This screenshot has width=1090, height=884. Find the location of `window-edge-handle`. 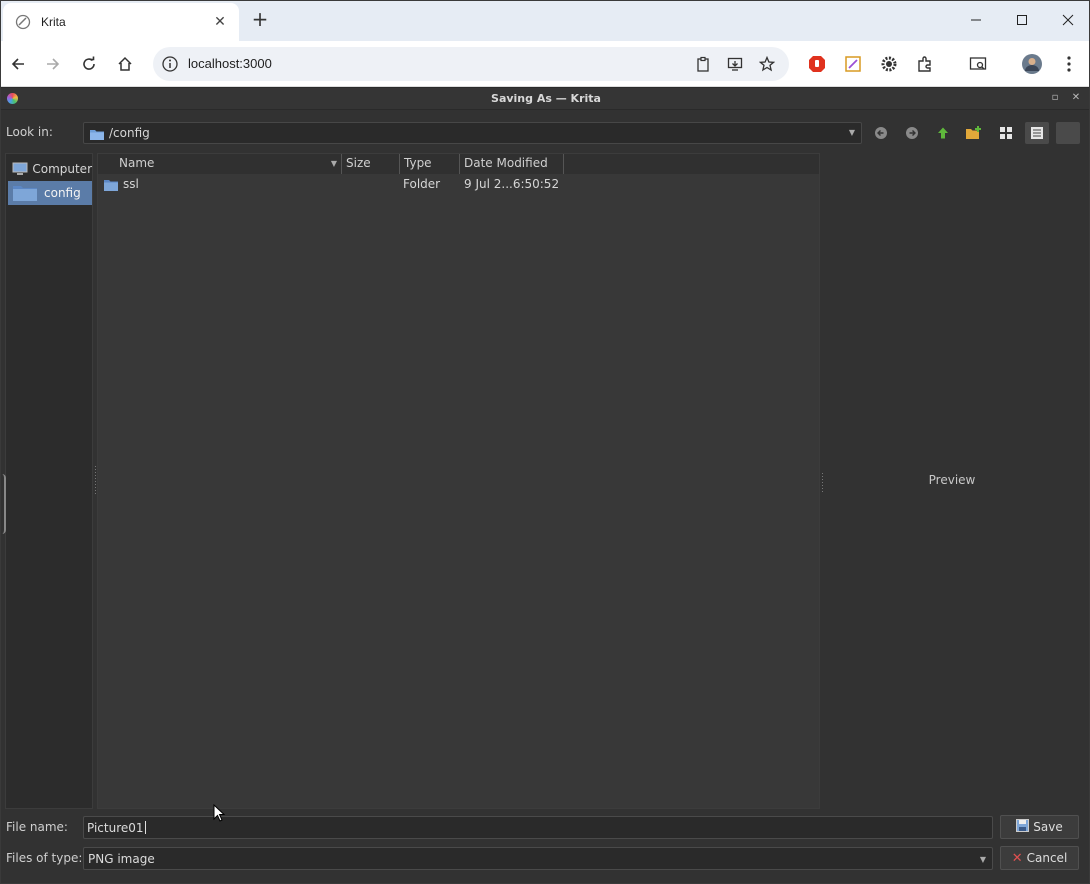

window-edge-handle is located at coordinates (3, 504).